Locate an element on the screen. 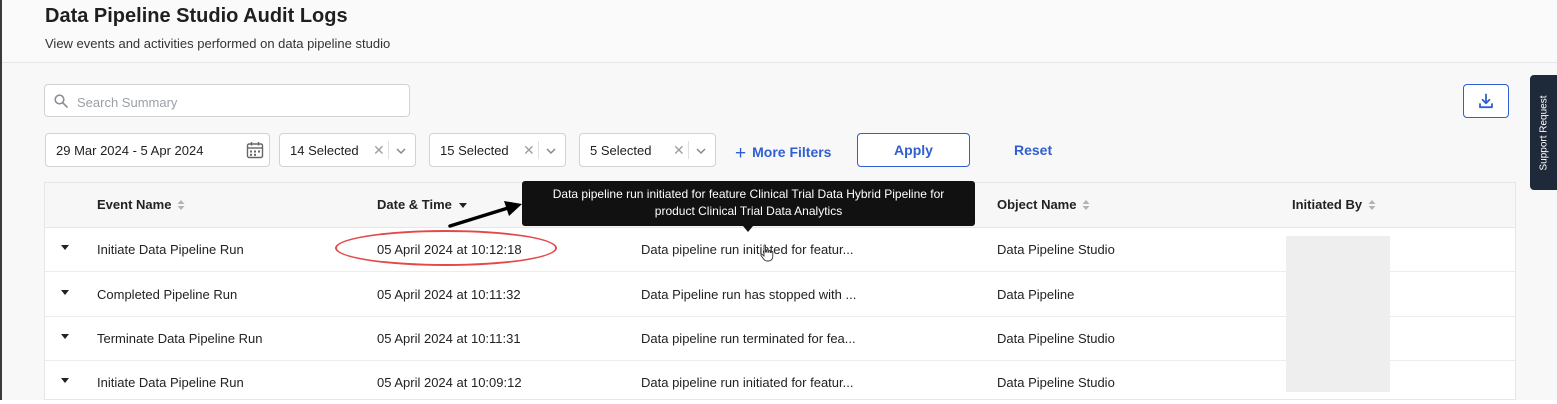  column-header-object-name: Object Name is located at coordinates (1043, 204).